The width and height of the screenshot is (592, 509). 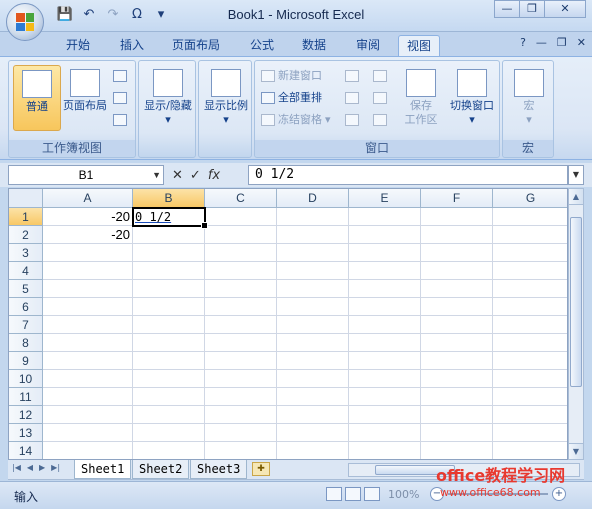 What do you see at coordinates (88, 307) in the screenshot?
I see `cell-a6` at bounding box center [88, 307].